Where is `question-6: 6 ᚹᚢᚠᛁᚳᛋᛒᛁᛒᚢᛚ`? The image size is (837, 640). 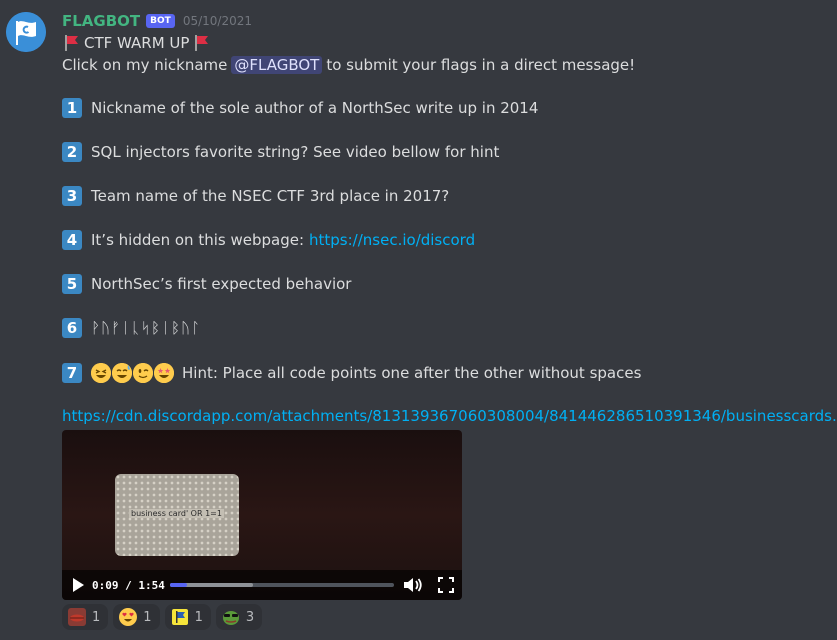
question-6: 6 ᚹᚢᚠᛁᚳᛋᛒᛁᛒᚢᛚ is located at coordinates (131, 328).